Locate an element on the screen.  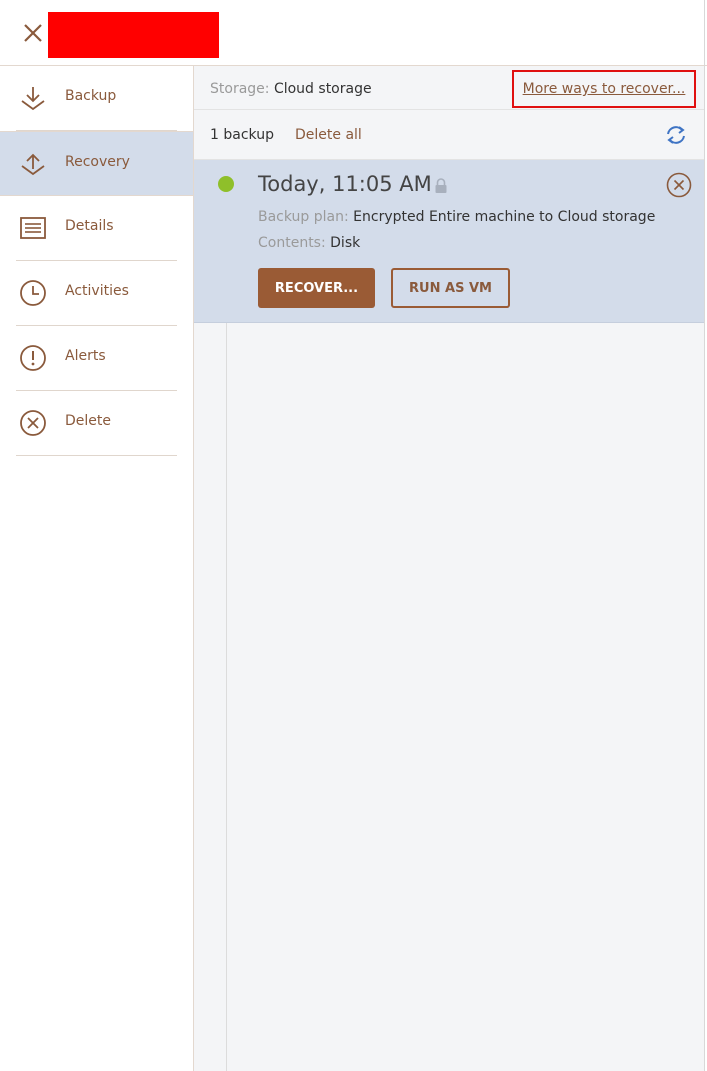
sidebar-item-label: Backup is located at coordinates (91, 96).